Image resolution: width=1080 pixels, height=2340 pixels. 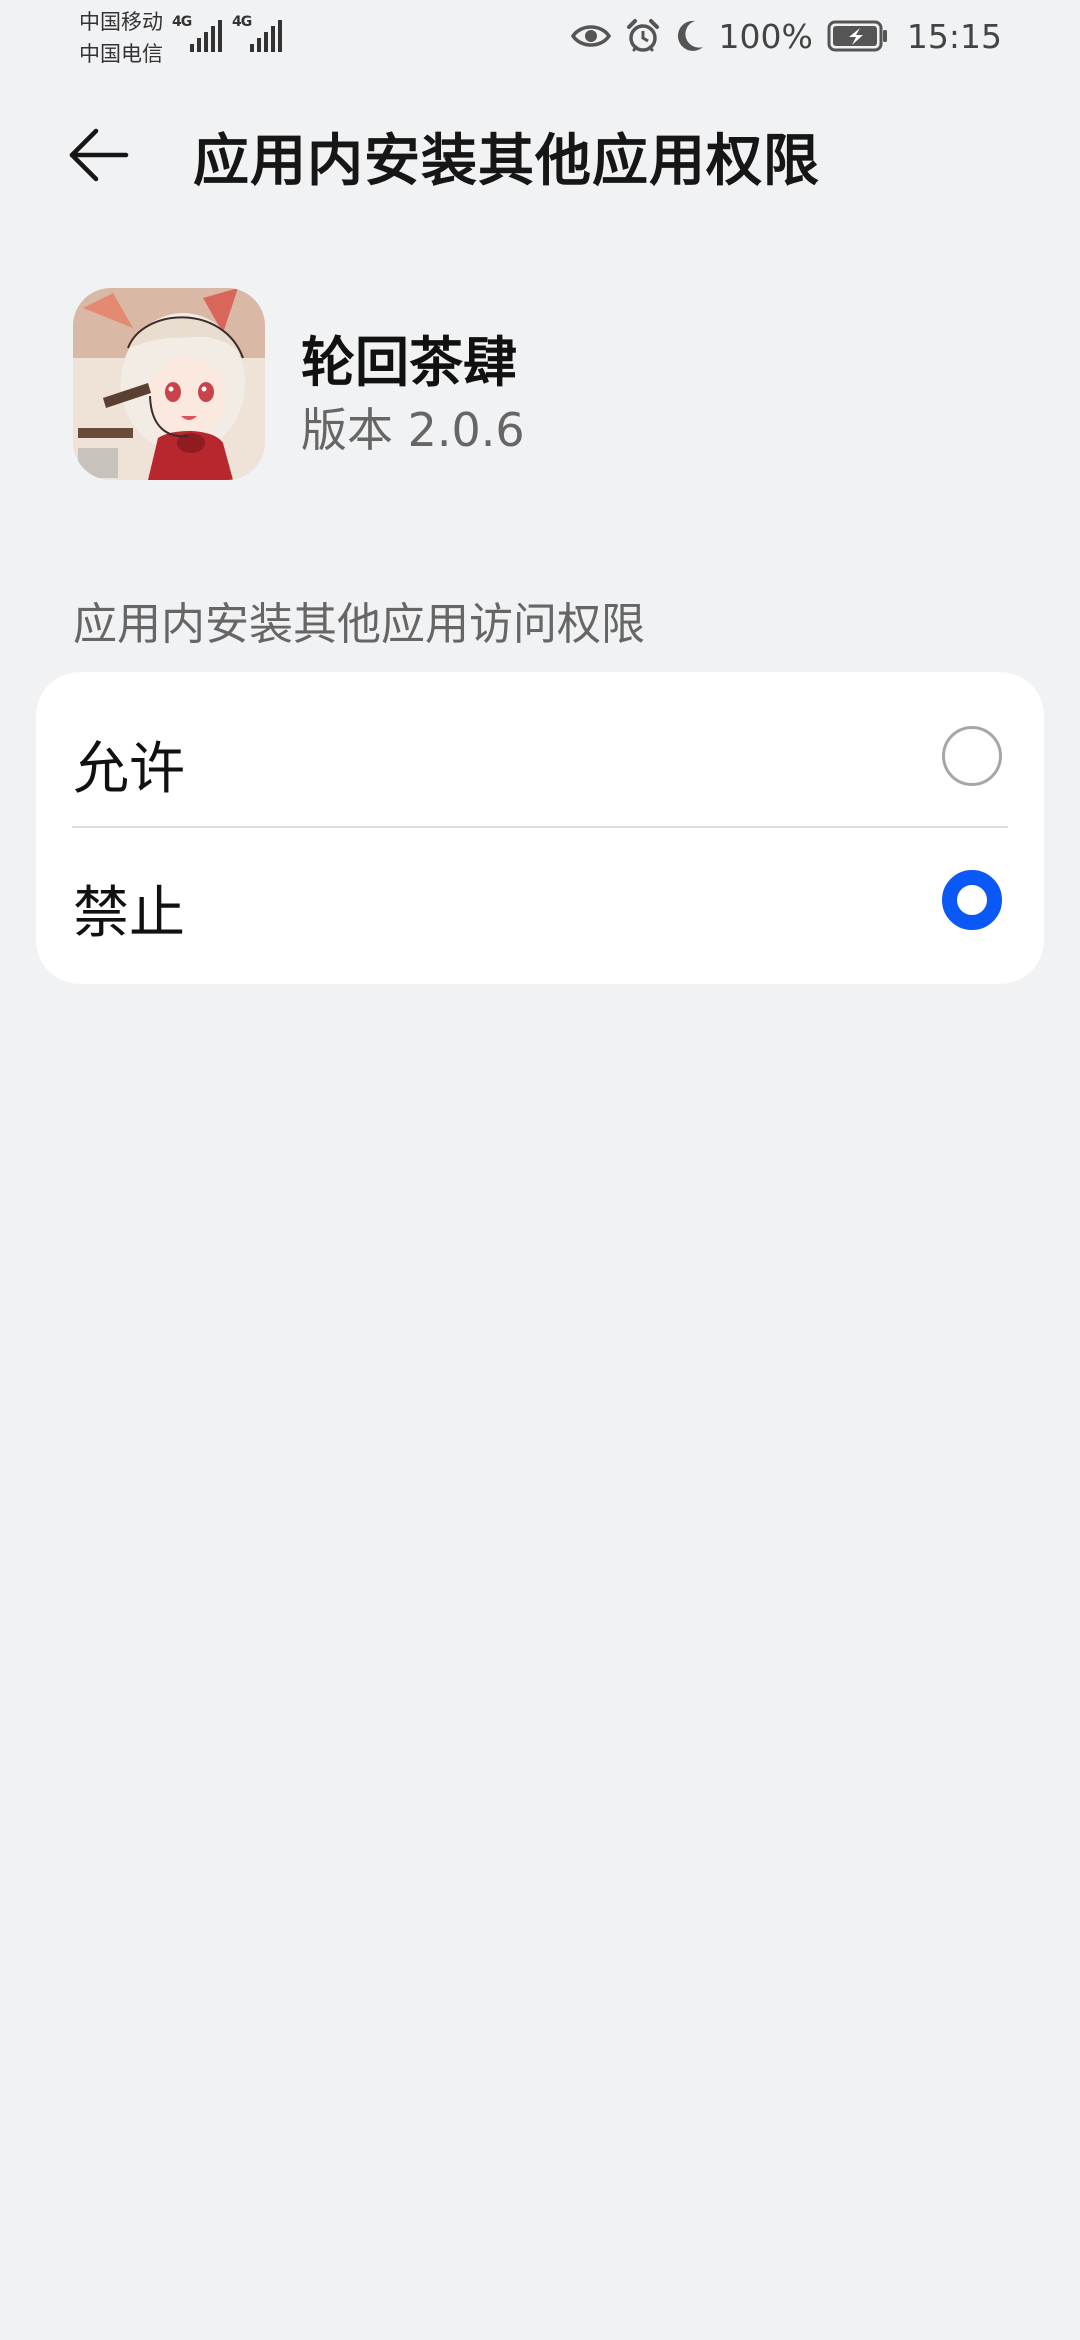 What do you see at coordinates (98, 157) in the screenshot?
I see `arrow-left-icon` at bounding box center [98, 157].